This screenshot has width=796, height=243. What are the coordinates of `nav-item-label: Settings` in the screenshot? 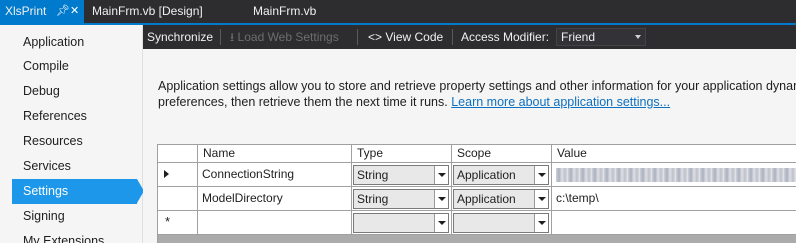 It's located at (46, 191).